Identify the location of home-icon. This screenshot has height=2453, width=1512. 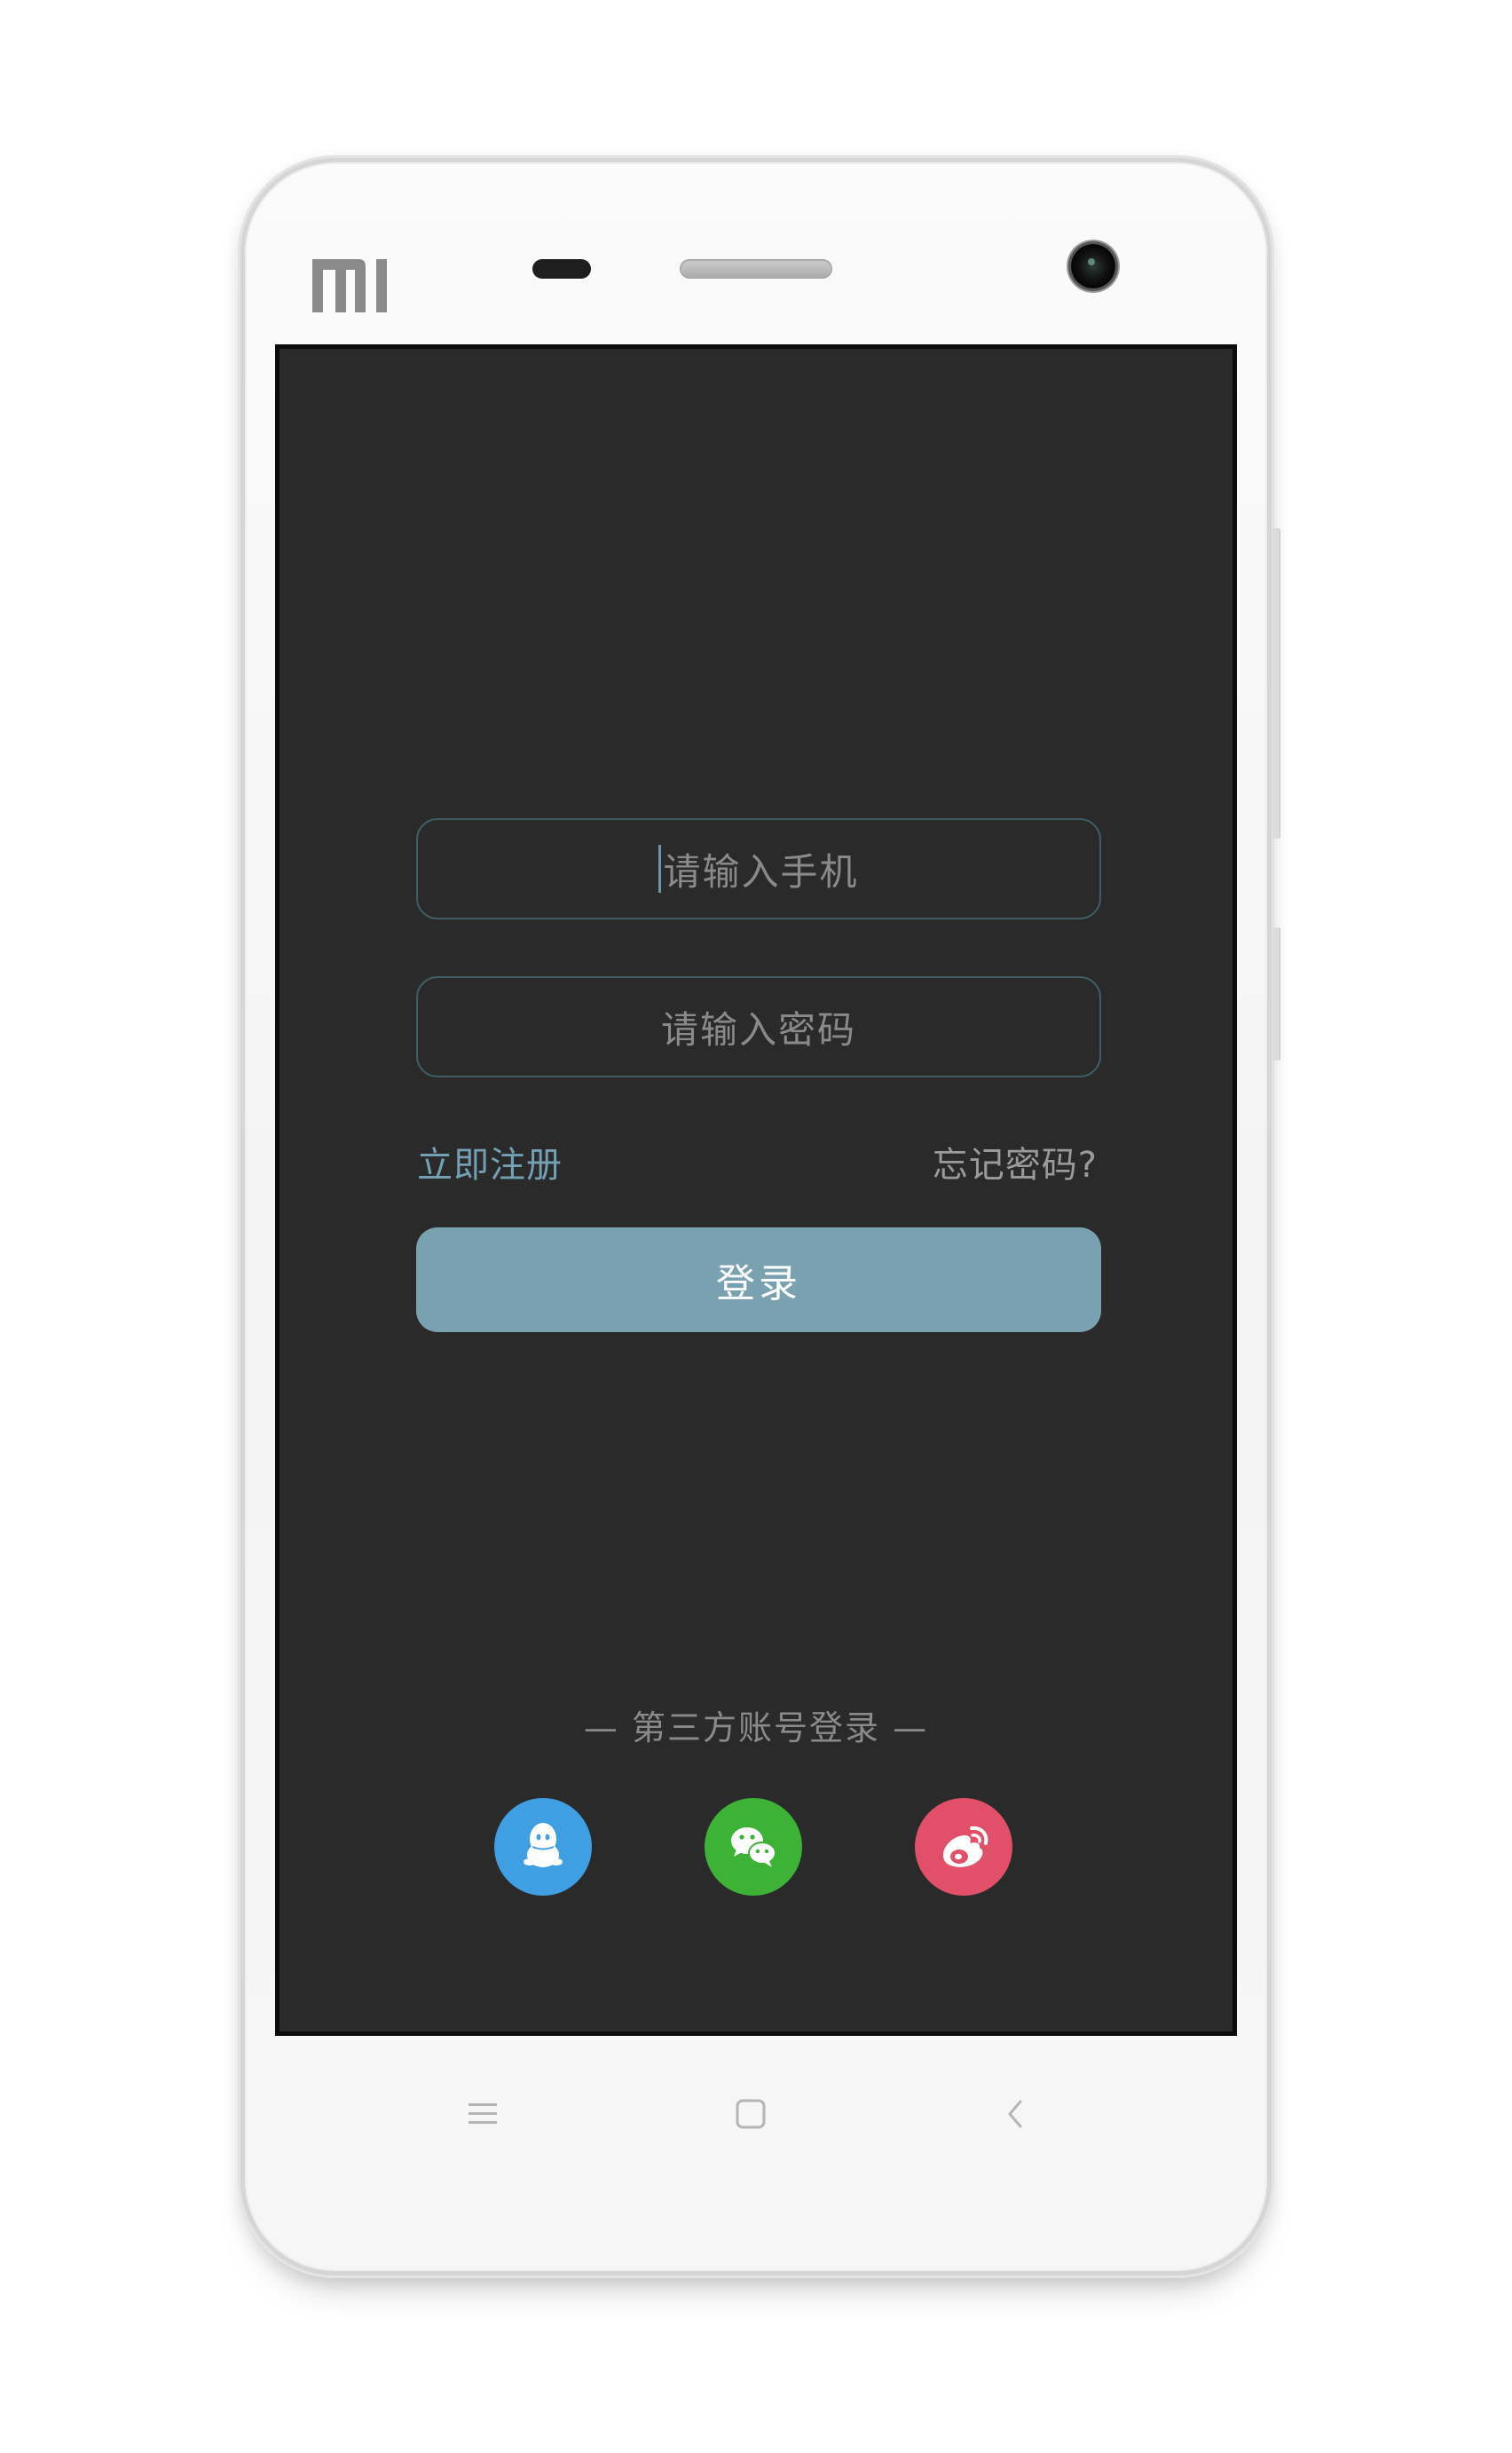
(751, 2114).